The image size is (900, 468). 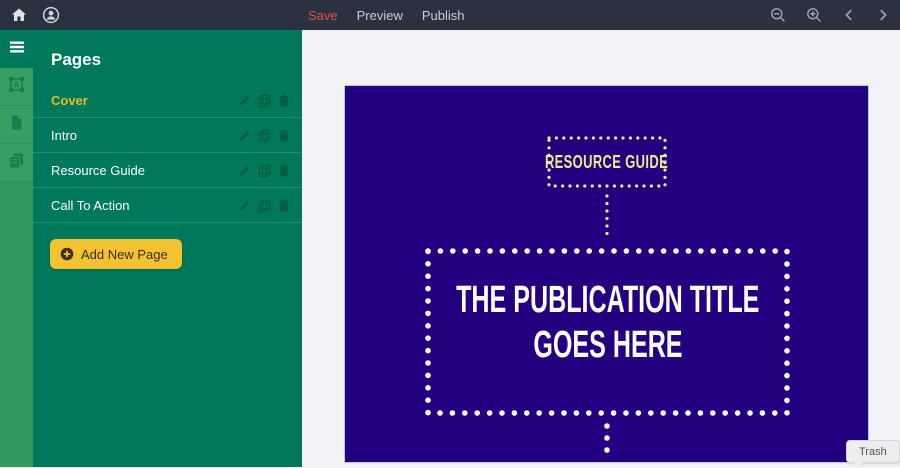 I want to click on add-new-page-button: Add New Page, so click(x=116, y=254).